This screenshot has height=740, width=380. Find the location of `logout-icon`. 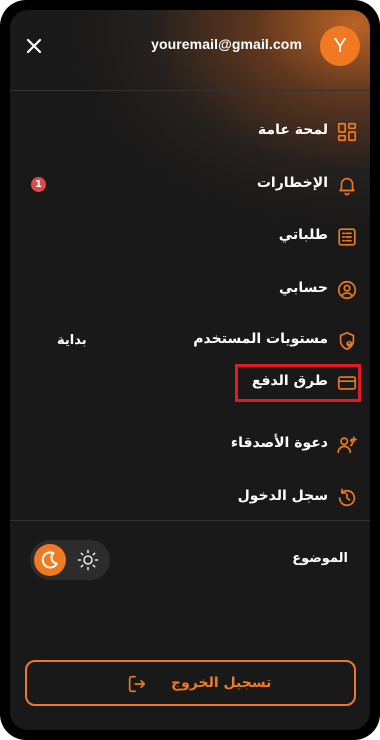

logout-icon is located at coordinates (137, 684).